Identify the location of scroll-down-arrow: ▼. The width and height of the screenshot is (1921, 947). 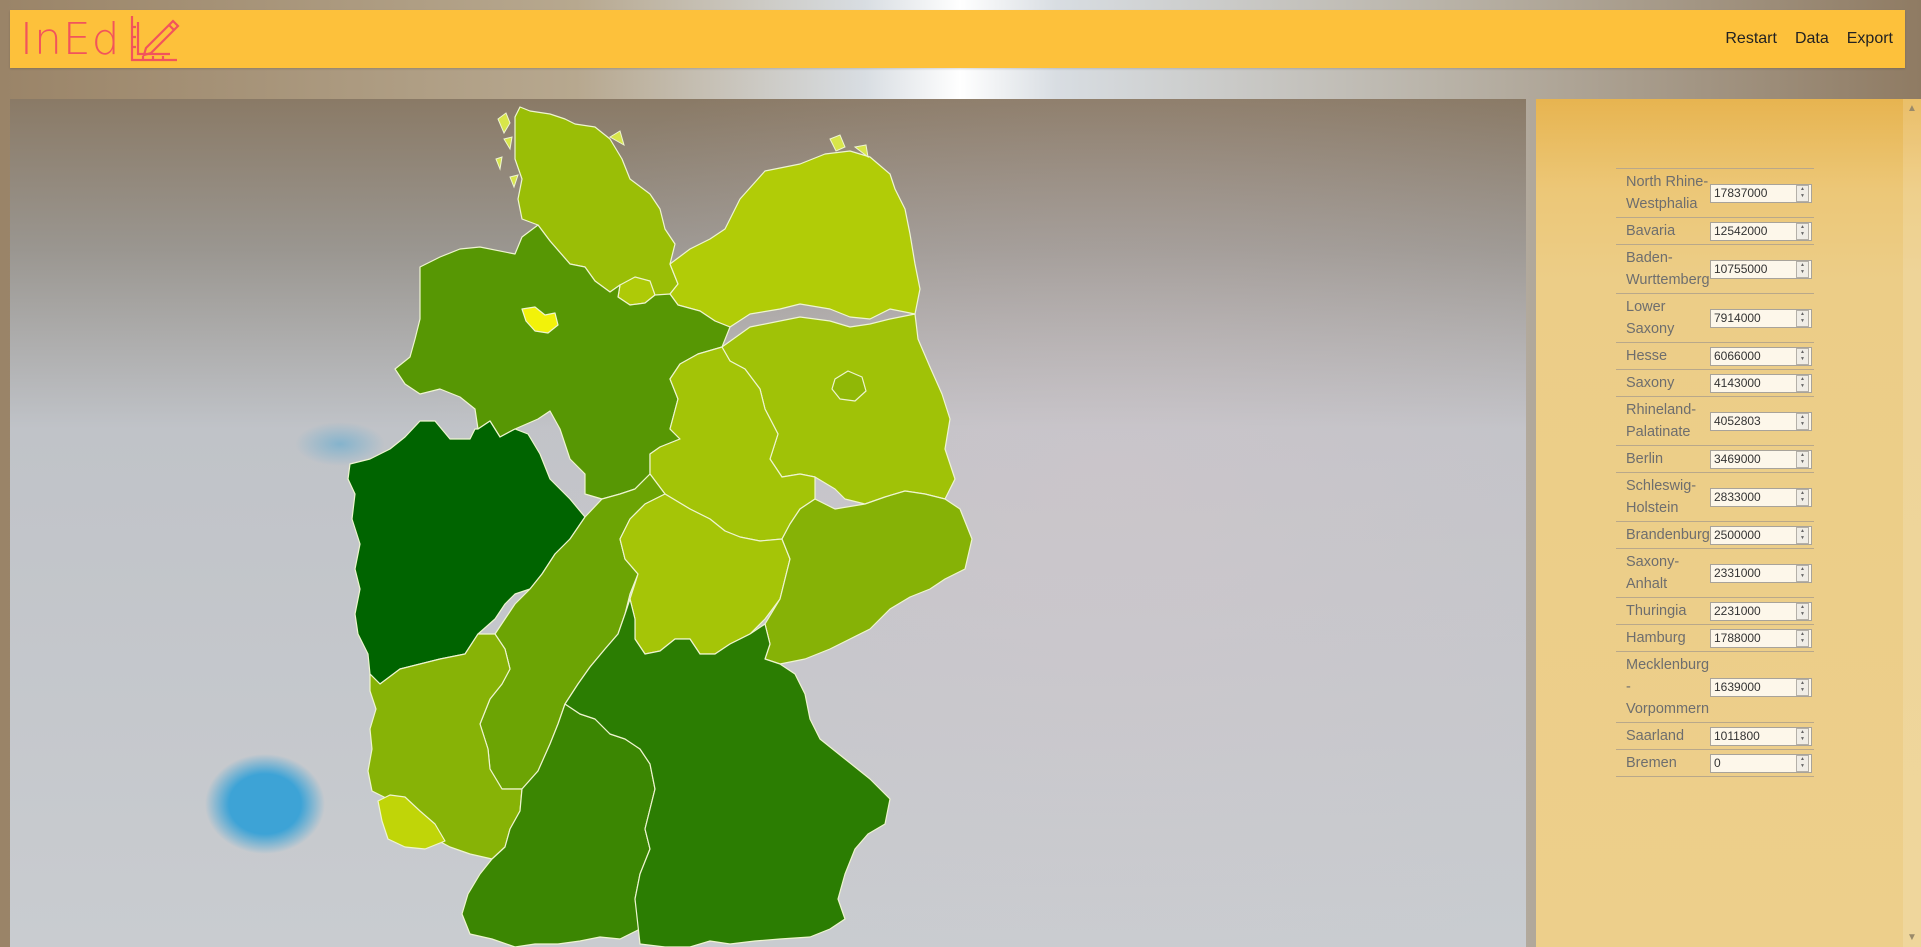
(1912, 937).